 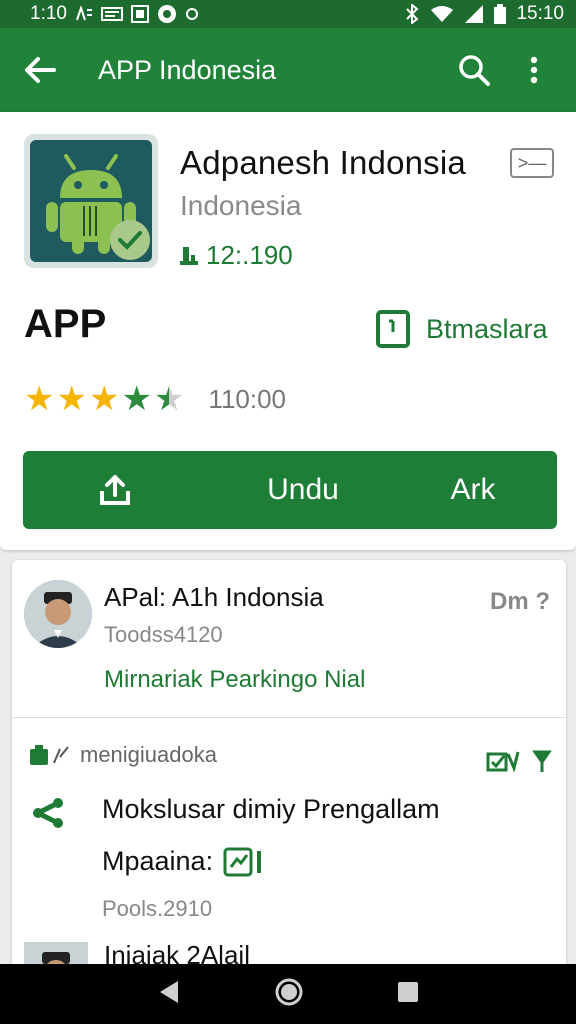 I want to click on action-bar: Undu Ark, so click(x=290, y=490).